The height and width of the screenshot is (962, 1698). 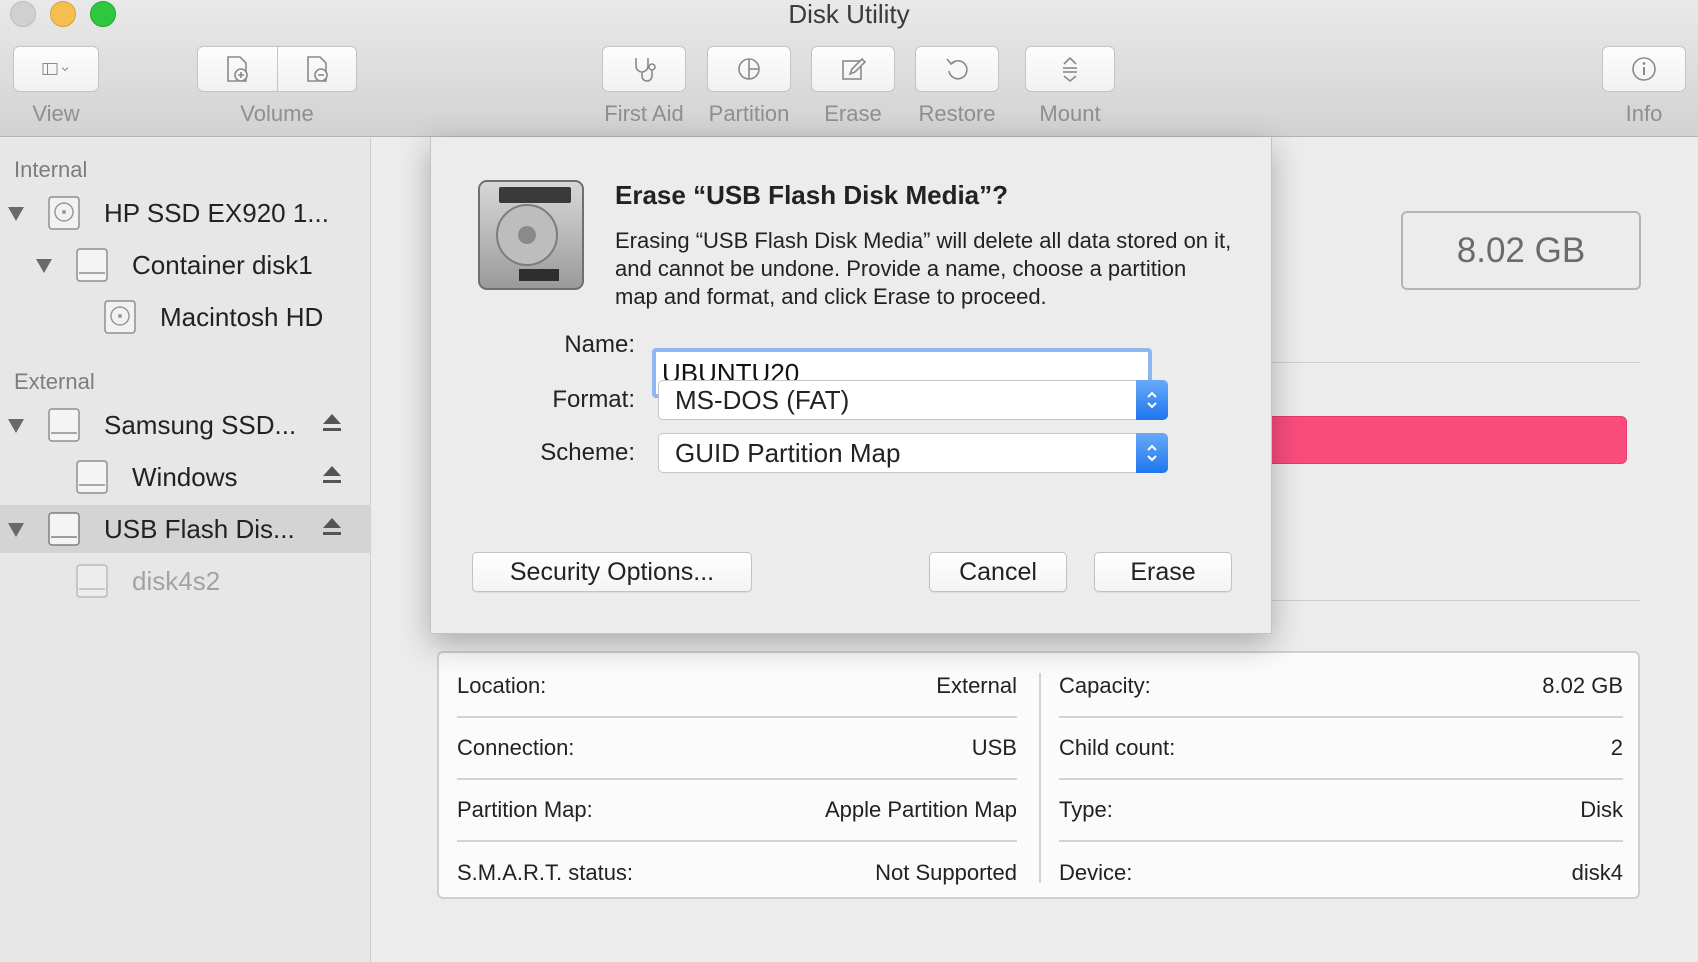 I want to click on info-button, so click(x=1644, y=69).